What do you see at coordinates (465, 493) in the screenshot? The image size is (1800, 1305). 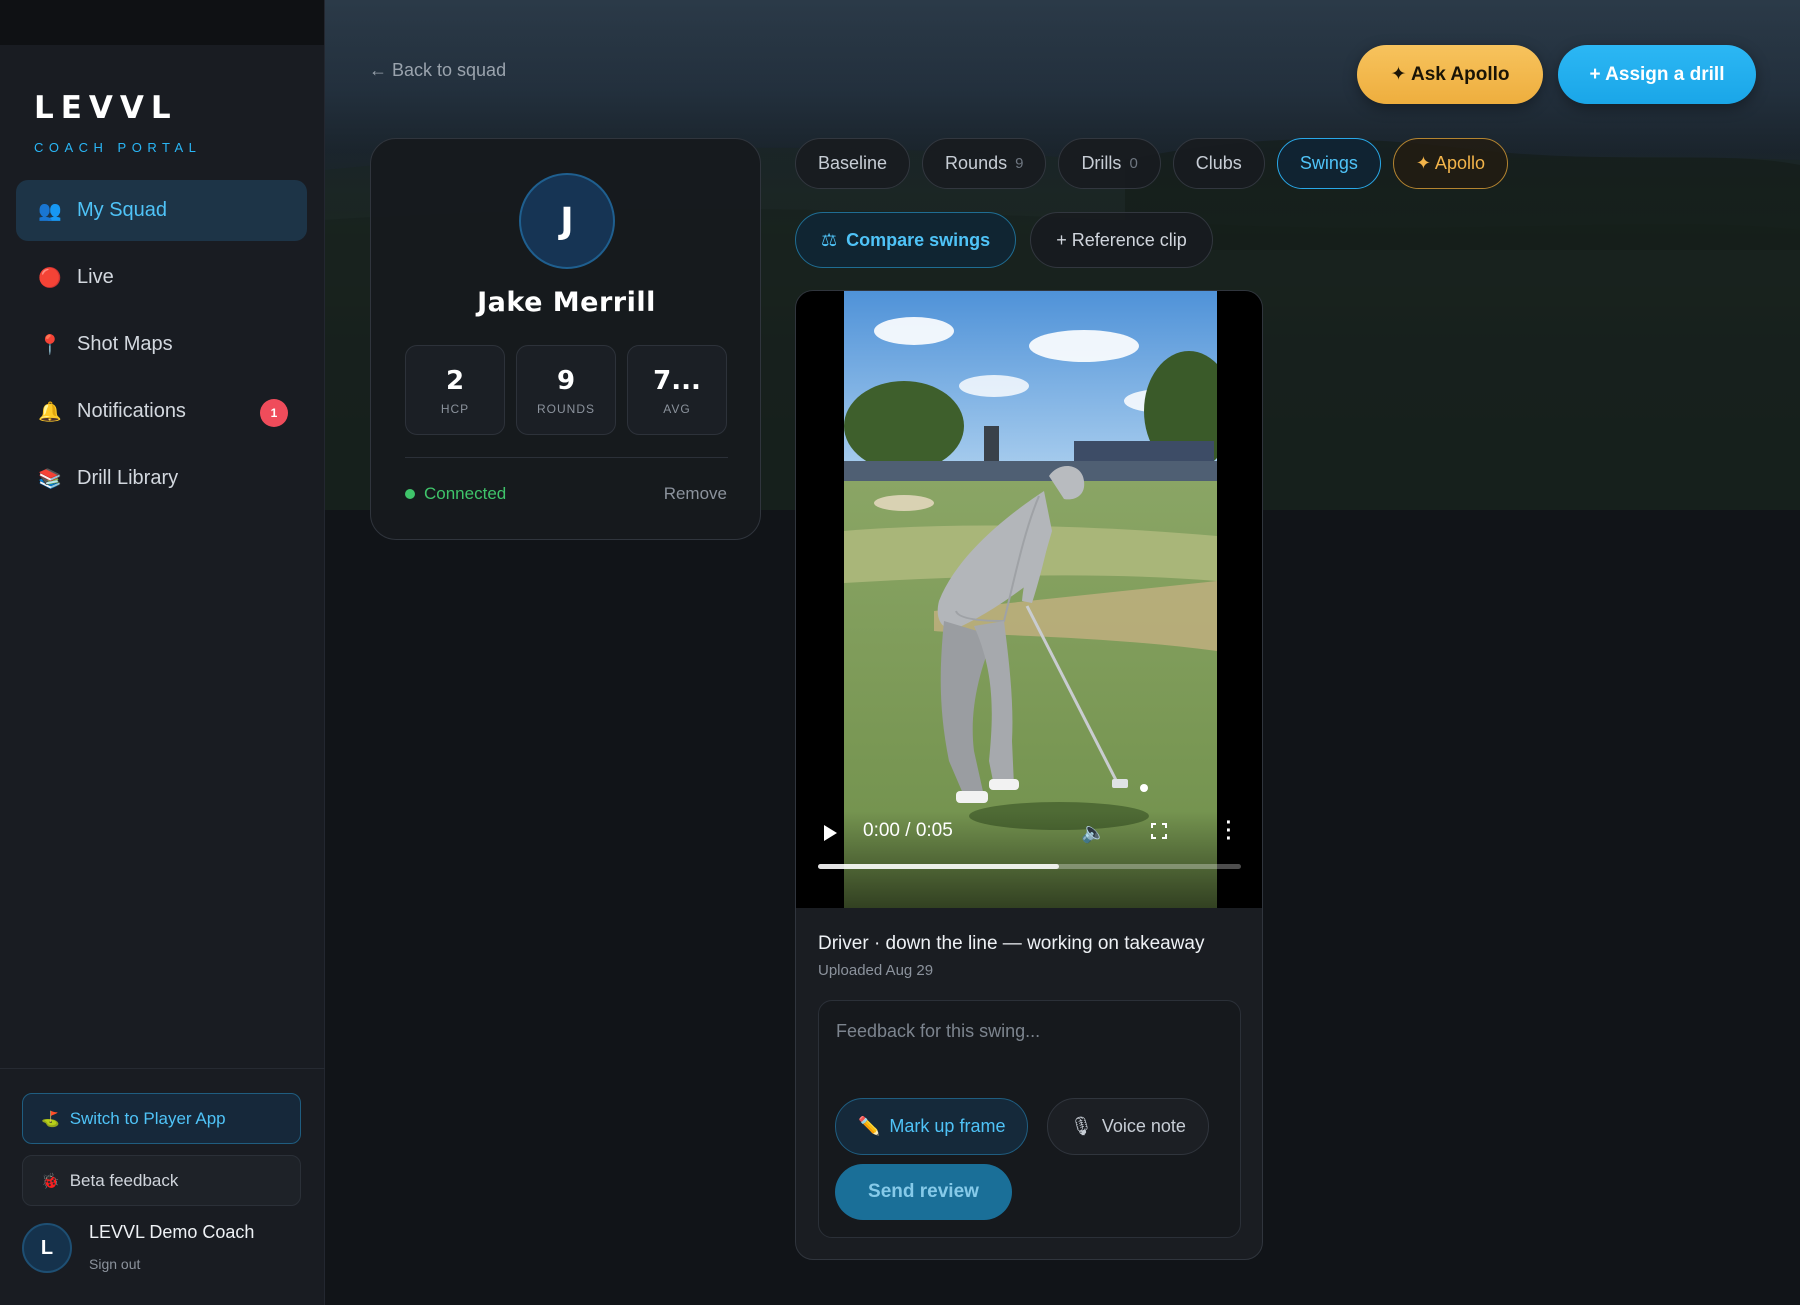 I see `status-label: Connected` at bounding box center [465, 493].